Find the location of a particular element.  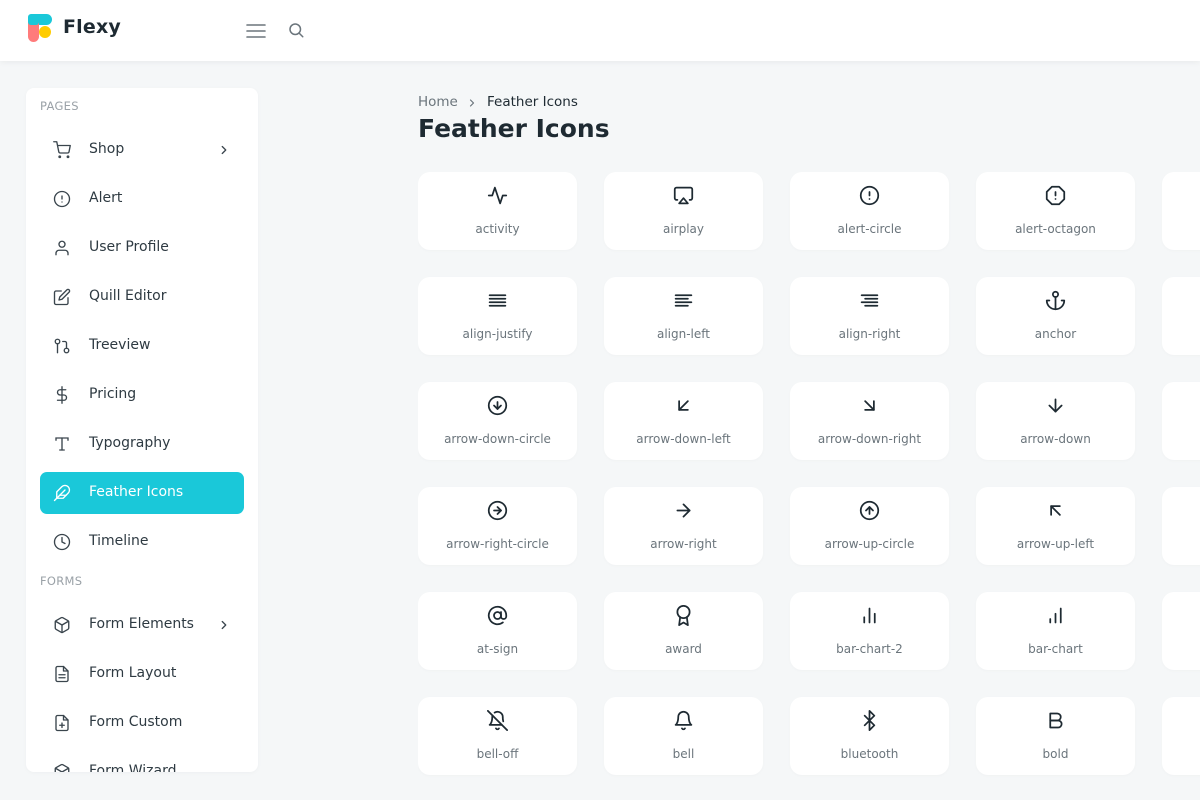

icon-card-alert-octagon: alert-octagon is located at coordinates (1055, 211).